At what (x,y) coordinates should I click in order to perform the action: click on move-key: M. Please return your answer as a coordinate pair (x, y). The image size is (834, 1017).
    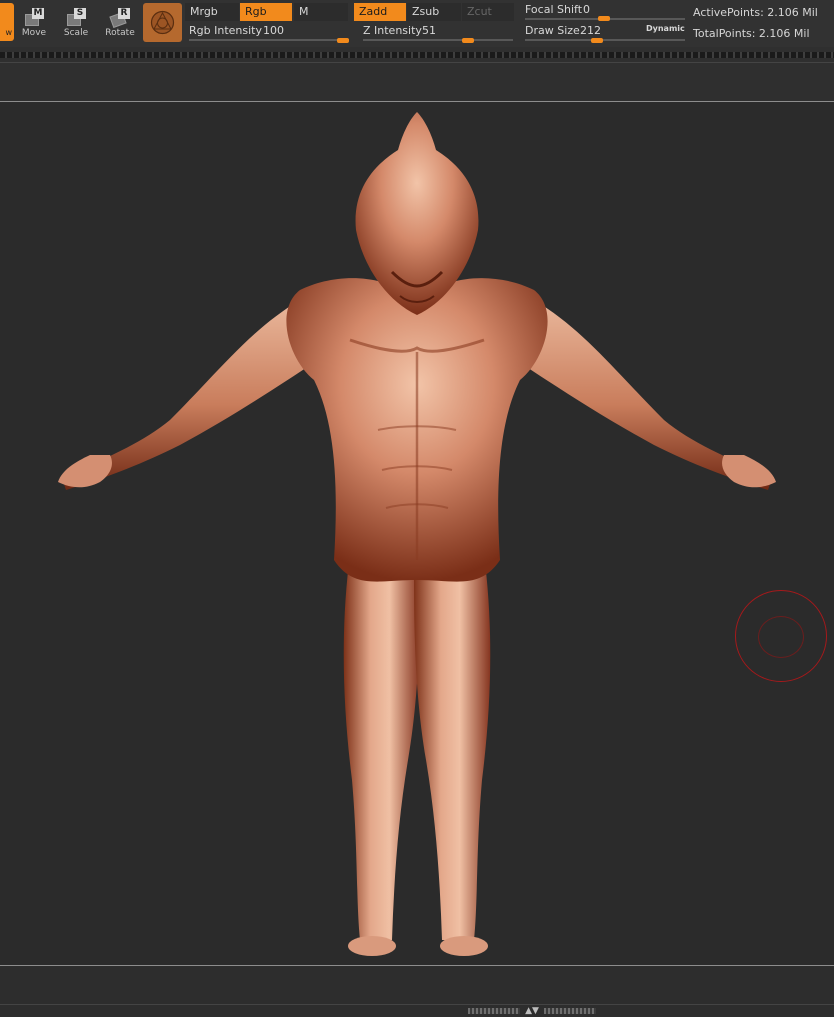
    Looking at the image, I should click on (38, 13).